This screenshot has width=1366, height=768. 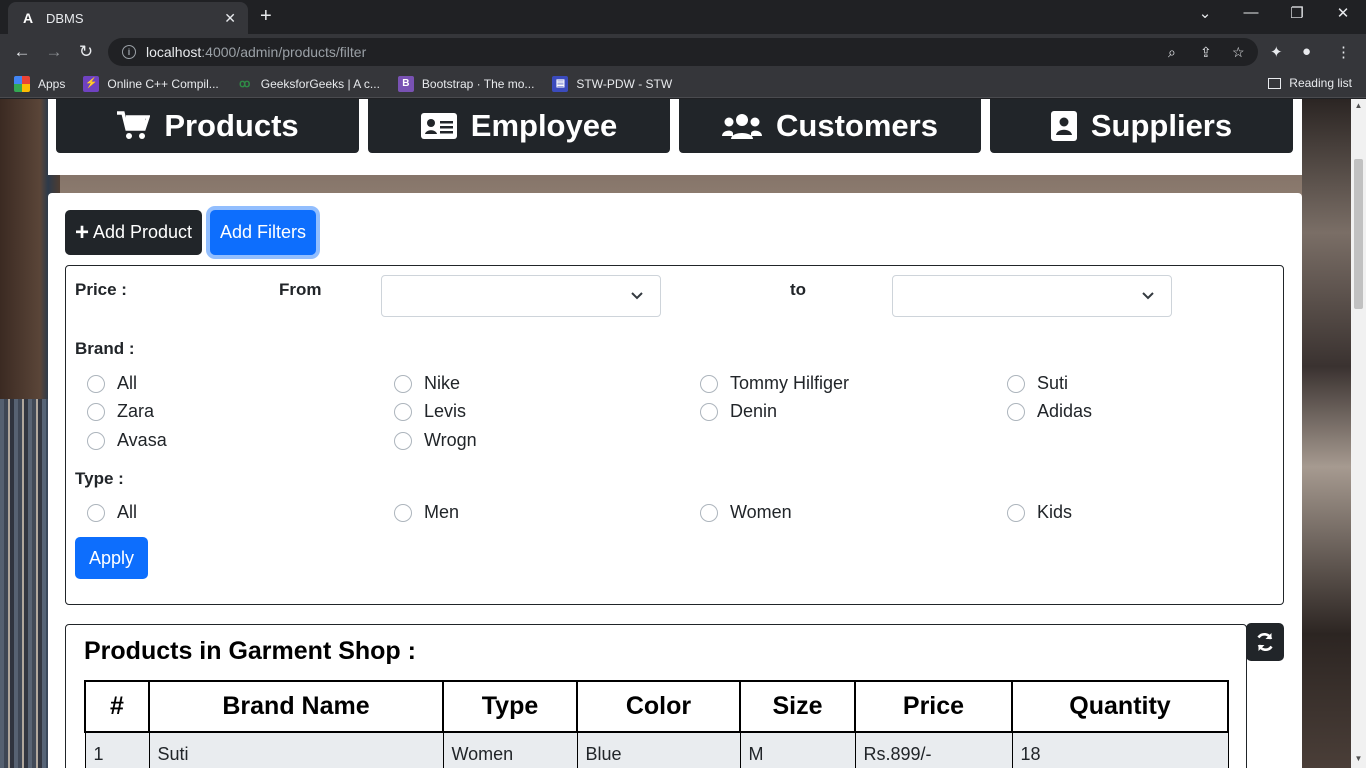 I want to click on restore-icon: ❐, so click(x=1297, y=13).